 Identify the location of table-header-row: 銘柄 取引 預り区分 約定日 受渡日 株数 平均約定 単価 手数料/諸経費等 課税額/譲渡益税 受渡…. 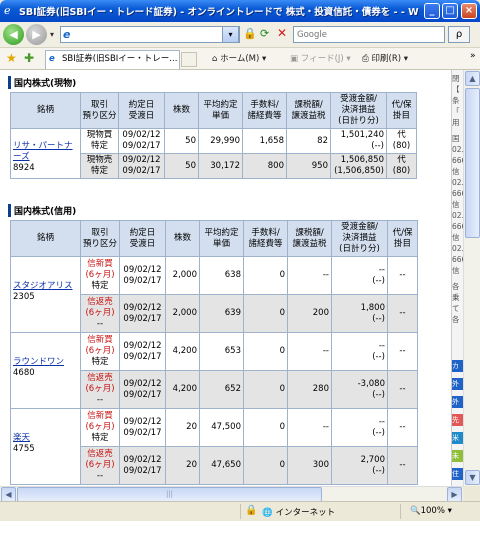
(213, 110).